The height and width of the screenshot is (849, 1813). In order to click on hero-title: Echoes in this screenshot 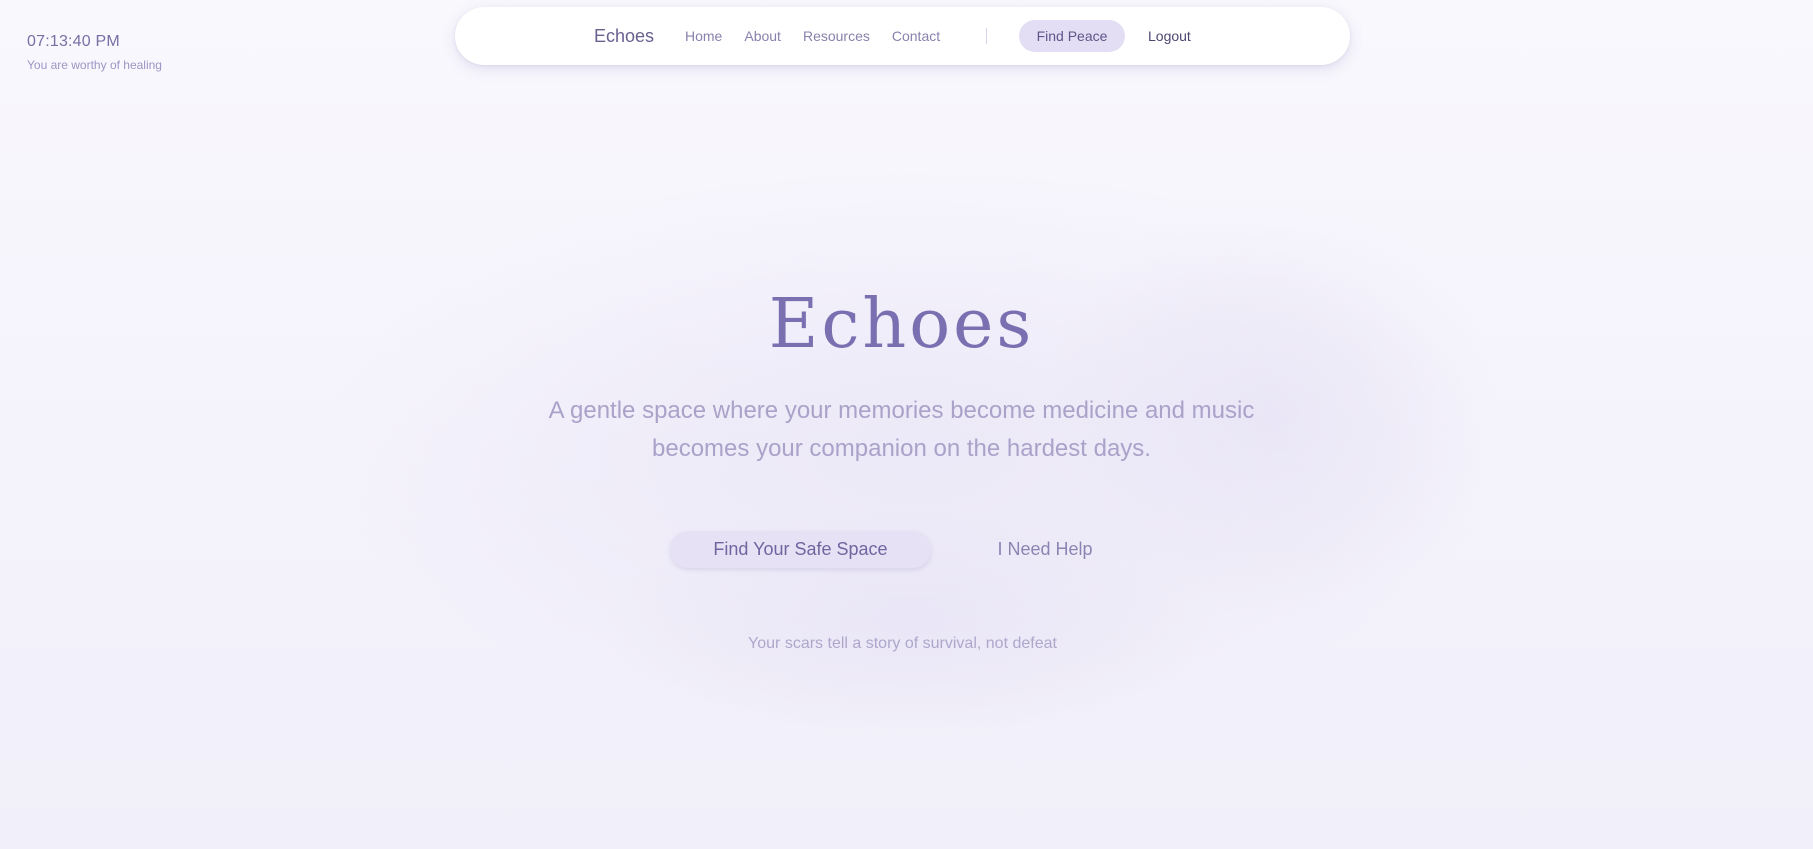, I will do `click(901, 324)`.